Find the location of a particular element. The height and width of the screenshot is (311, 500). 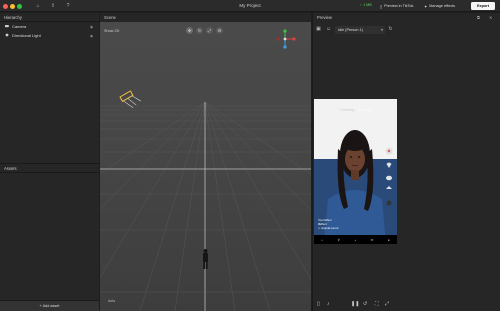

tab-following: Following is located at coordinates (347, 110).